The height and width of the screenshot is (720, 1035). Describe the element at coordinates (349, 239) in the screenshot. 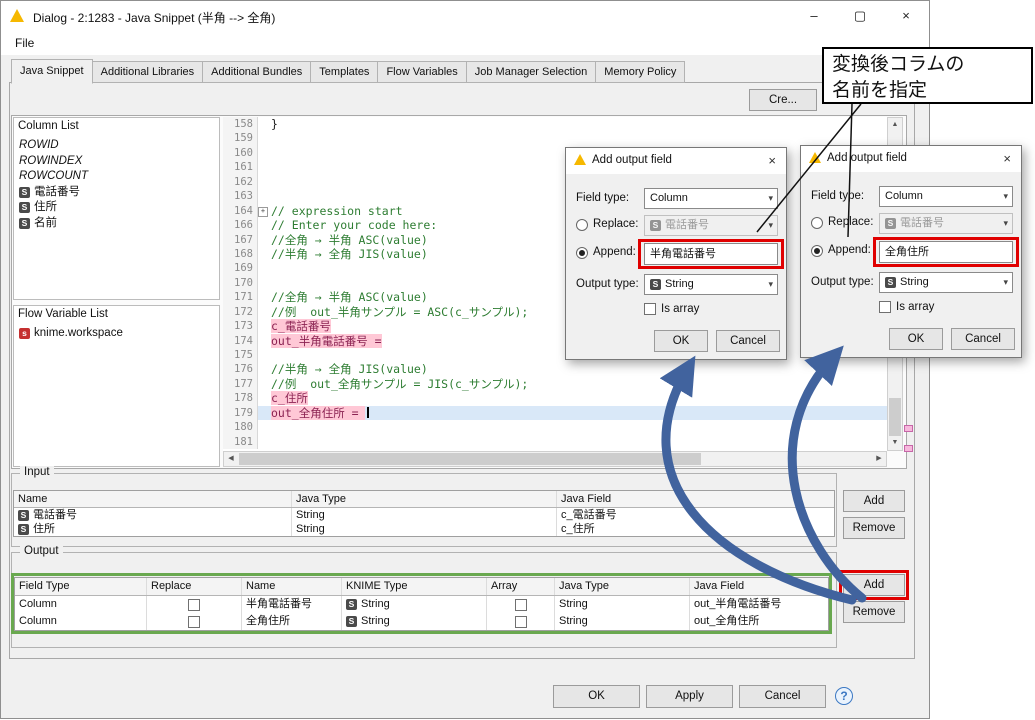

I see `code-text: //全角 → 半角 ASC(value)` at that location.